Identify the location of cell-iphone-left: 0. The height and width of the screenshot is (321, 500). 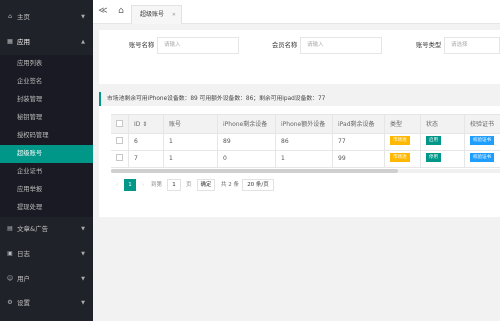
(247, 159).